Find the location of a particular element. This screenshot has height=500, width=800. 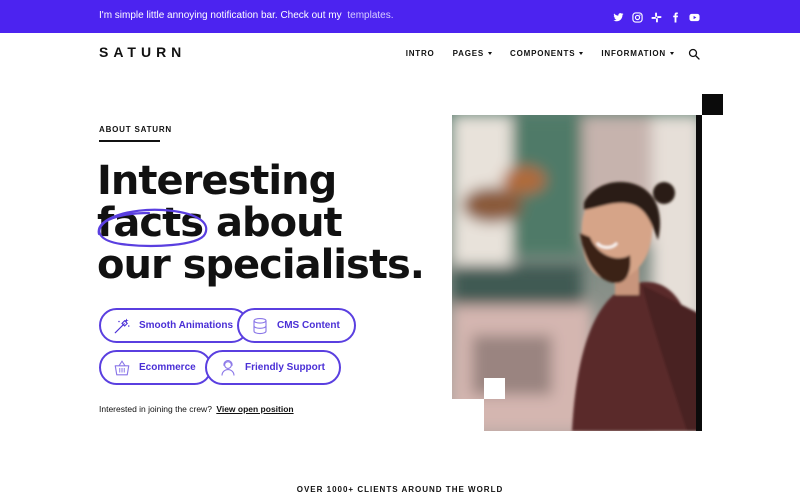

nav-item-label: INTRO is located at coordinates (420, 53).